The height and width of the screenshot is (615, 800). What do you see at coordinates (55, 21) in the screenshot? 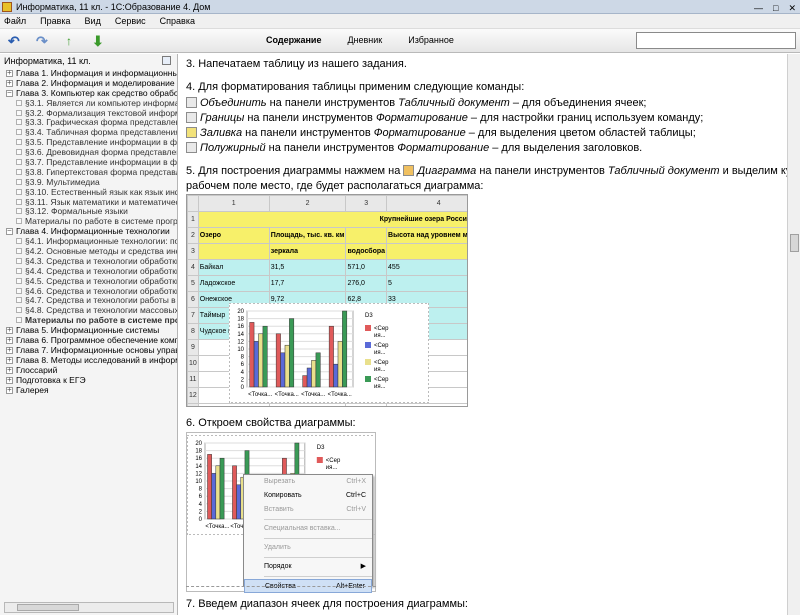
I see `menu-edit: Правка` at bounding box center [55, 21].